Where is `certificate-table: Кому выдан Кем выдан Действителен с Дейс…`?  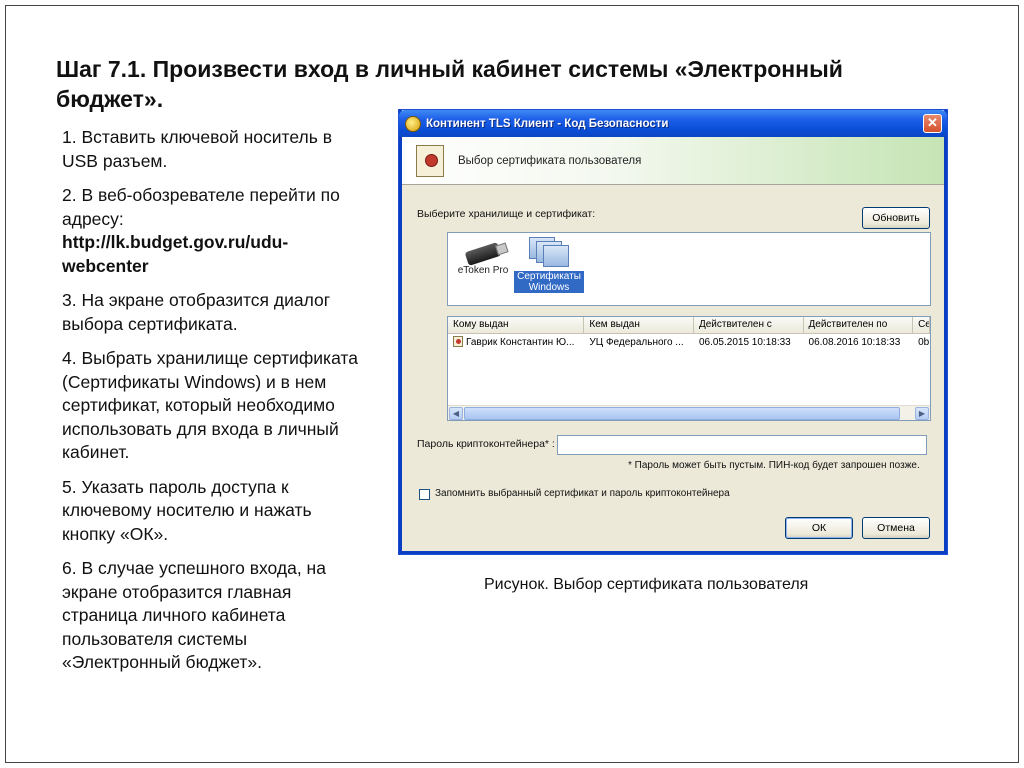
certificate-table: Кому выдан Кем выдан Действителен с Дейс… is located at coordinates (689, 368).